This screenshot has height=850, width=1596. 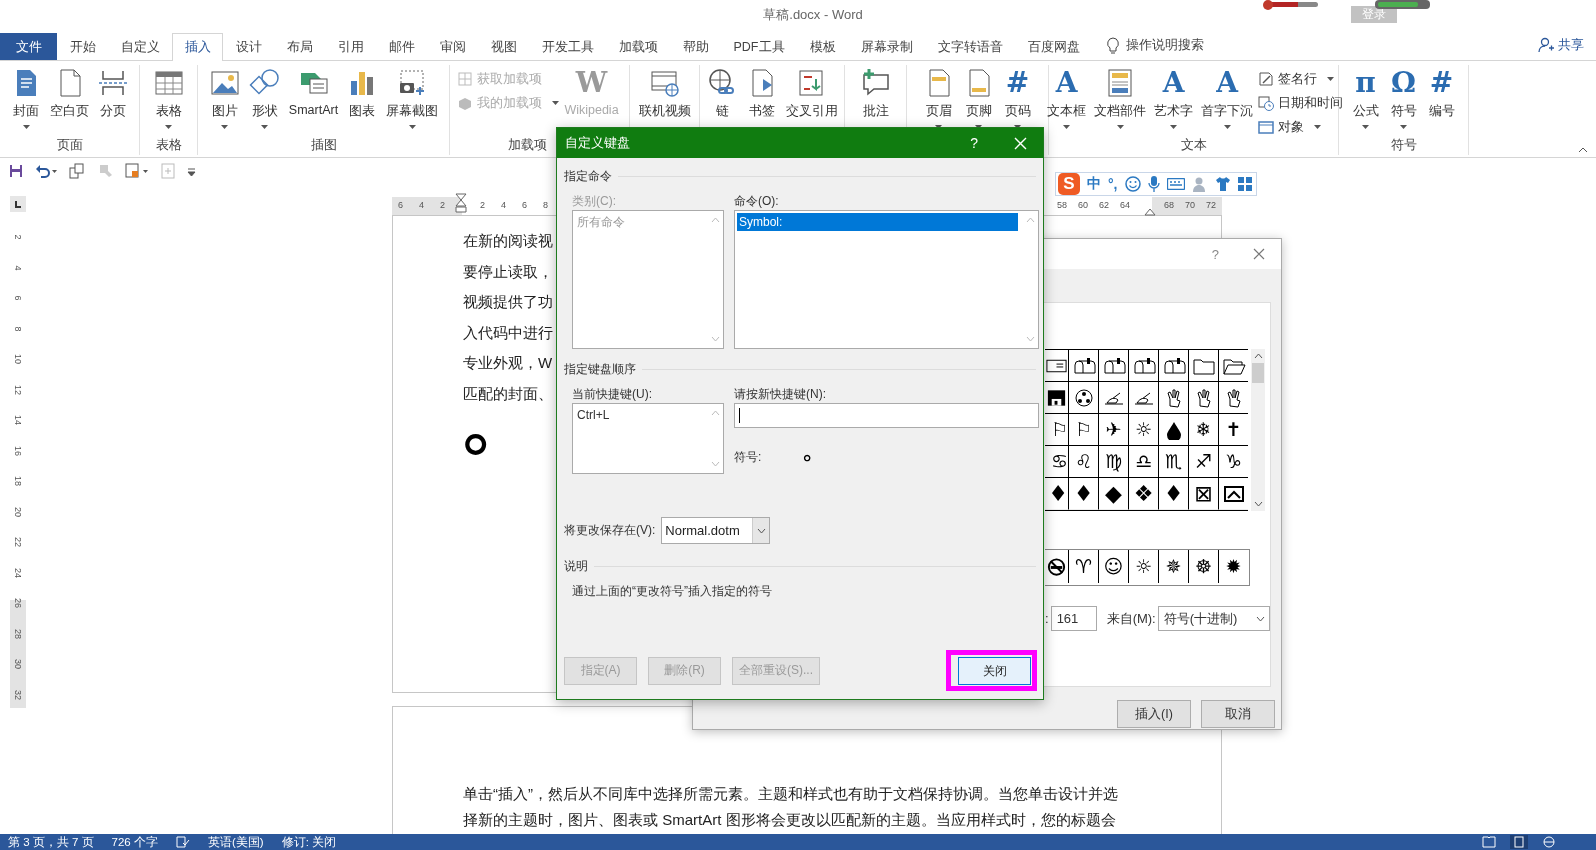 I want to click on ribbon-tab: 插入, so click(x=197, y=47).